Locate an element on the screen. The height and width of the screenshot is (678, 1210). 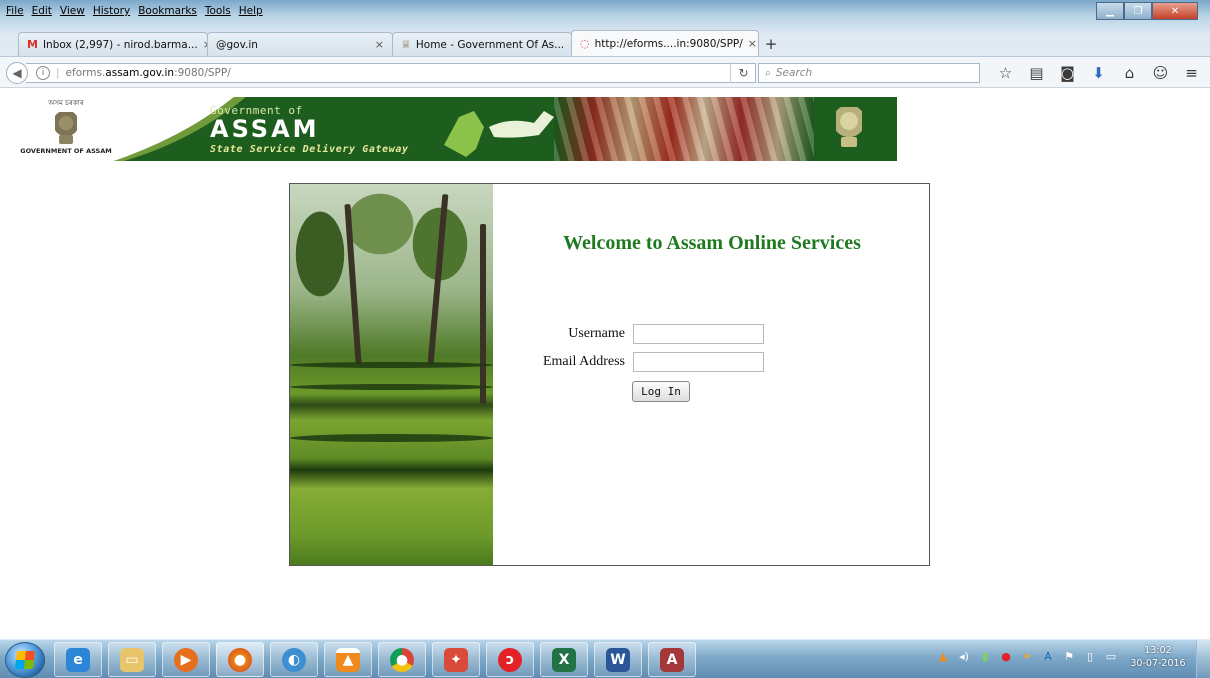
reload-icon: ↻ is located at coordinates (743, 73).